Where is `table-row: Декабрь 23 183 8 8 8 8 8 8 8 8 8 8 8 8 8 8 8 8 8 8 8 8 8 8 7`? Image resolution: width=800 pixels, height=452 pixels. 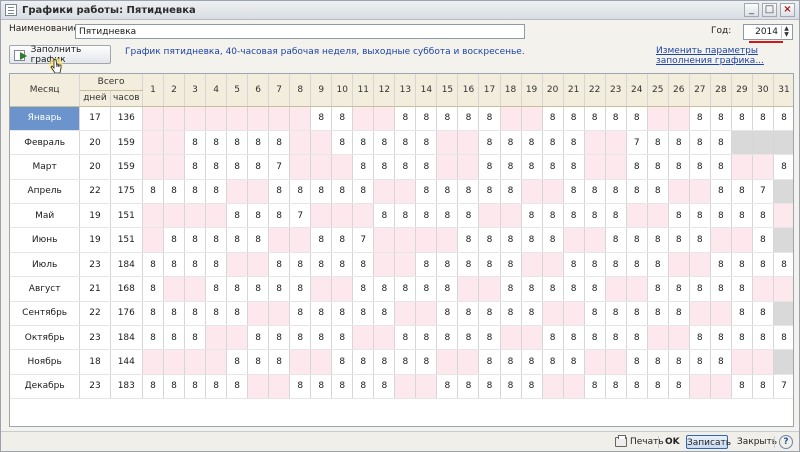
table-row: Декабрь 23 183 8 8 8 8 8 8 8 8 8 8 8 8 8 8 8 8 8 8 8 8 8 8 7 is located at coordinates (401, 387).